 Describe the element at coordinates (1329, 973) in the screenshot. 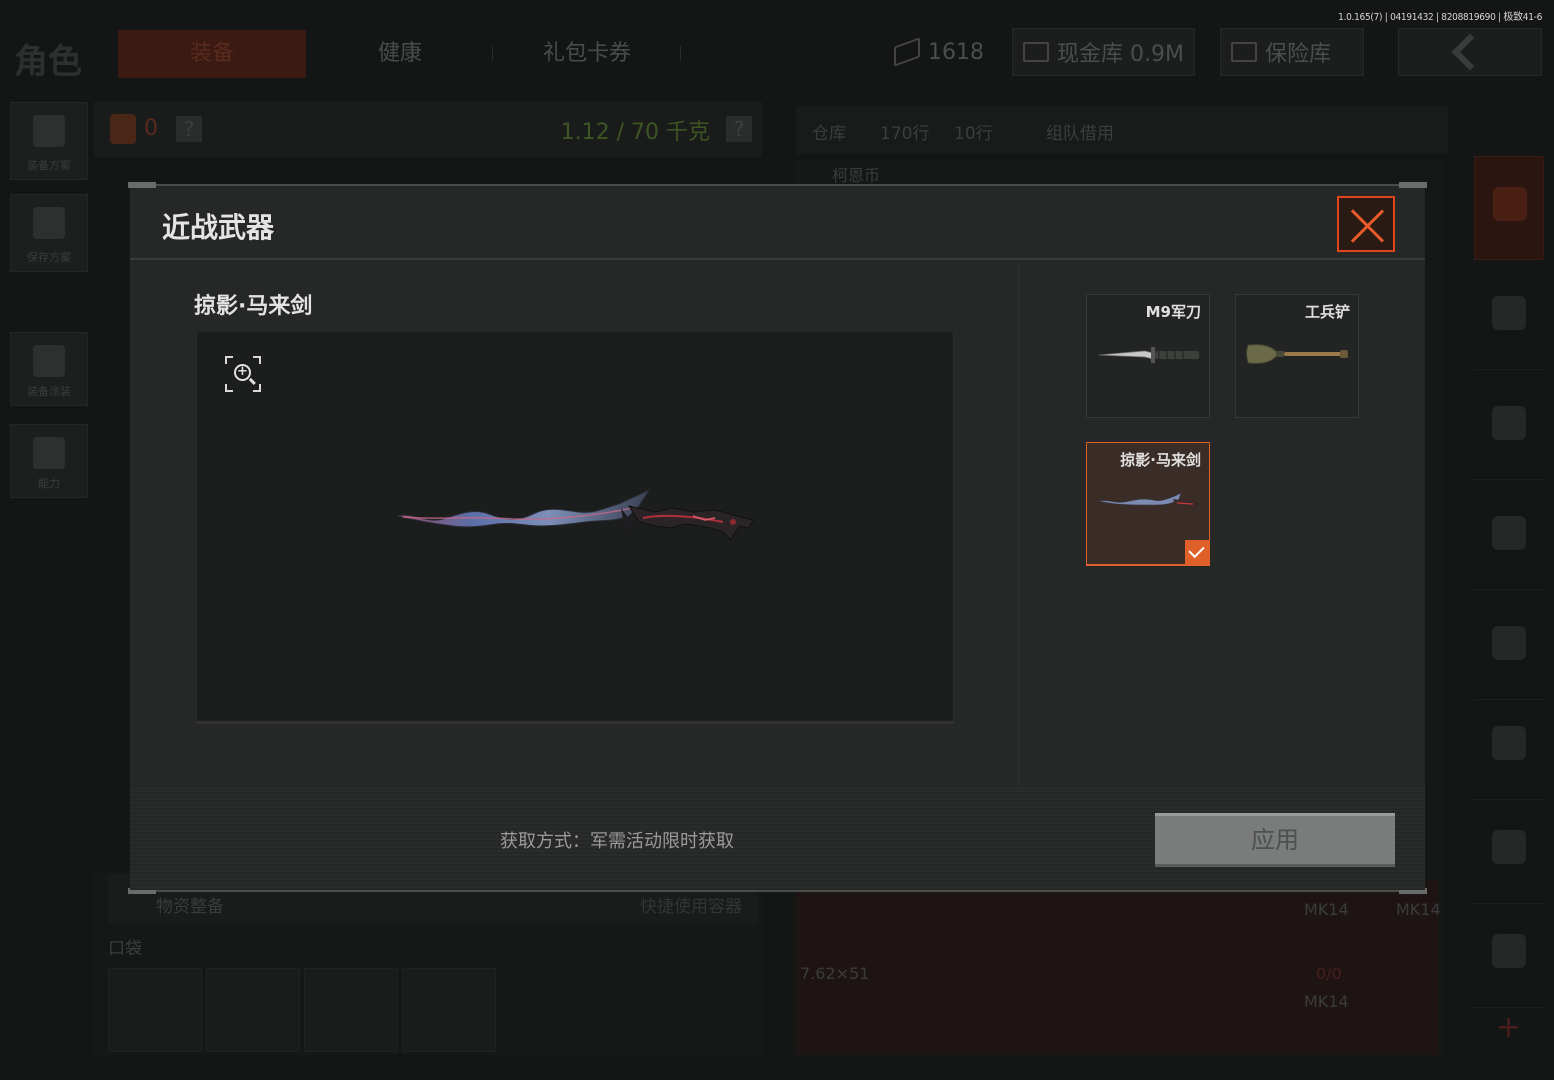

I see `ammo-count: 0/0` at that location.